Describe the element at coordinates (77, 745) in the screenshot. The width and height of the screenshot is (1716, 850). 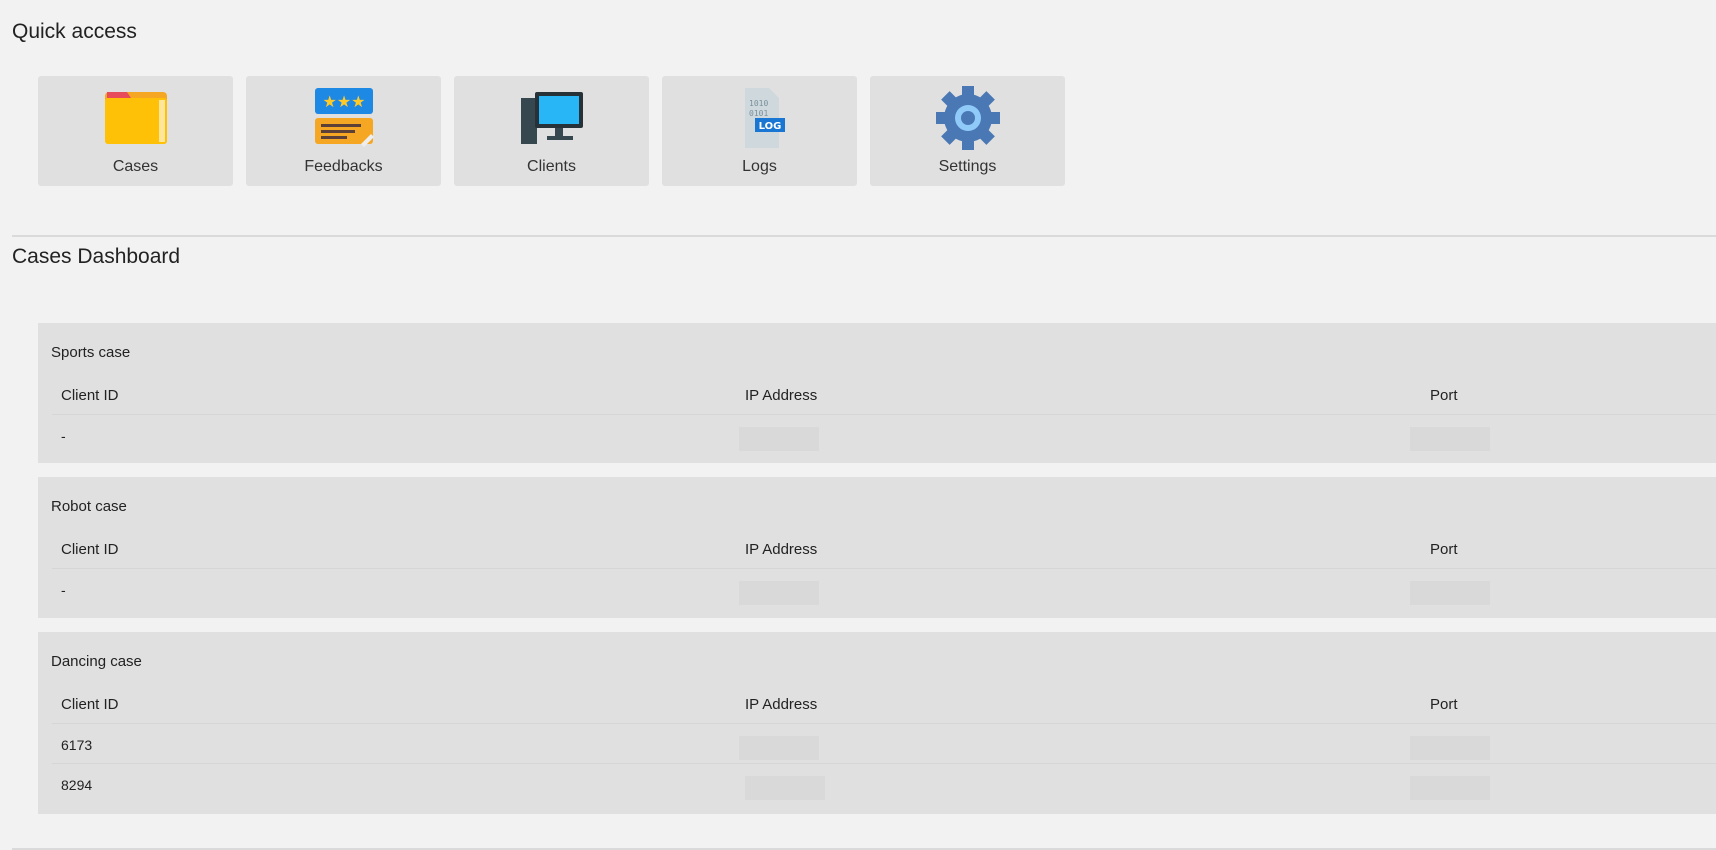
I see `client-id-cell: 6173` at that location.